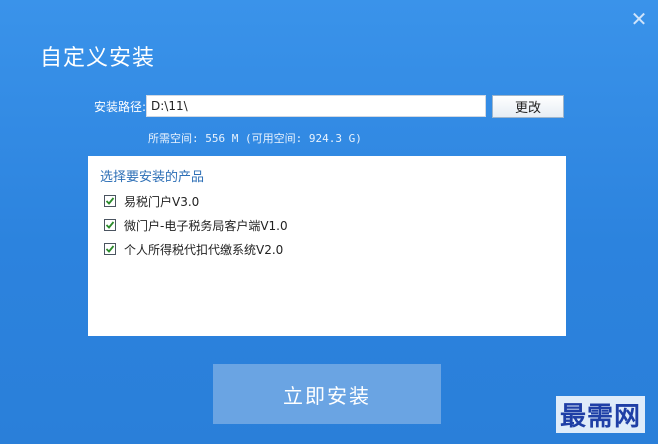 Image resolution: width=672 pixels, height=444 pixels. I want to click on window-title: 自定义安装, so click(98, 58).